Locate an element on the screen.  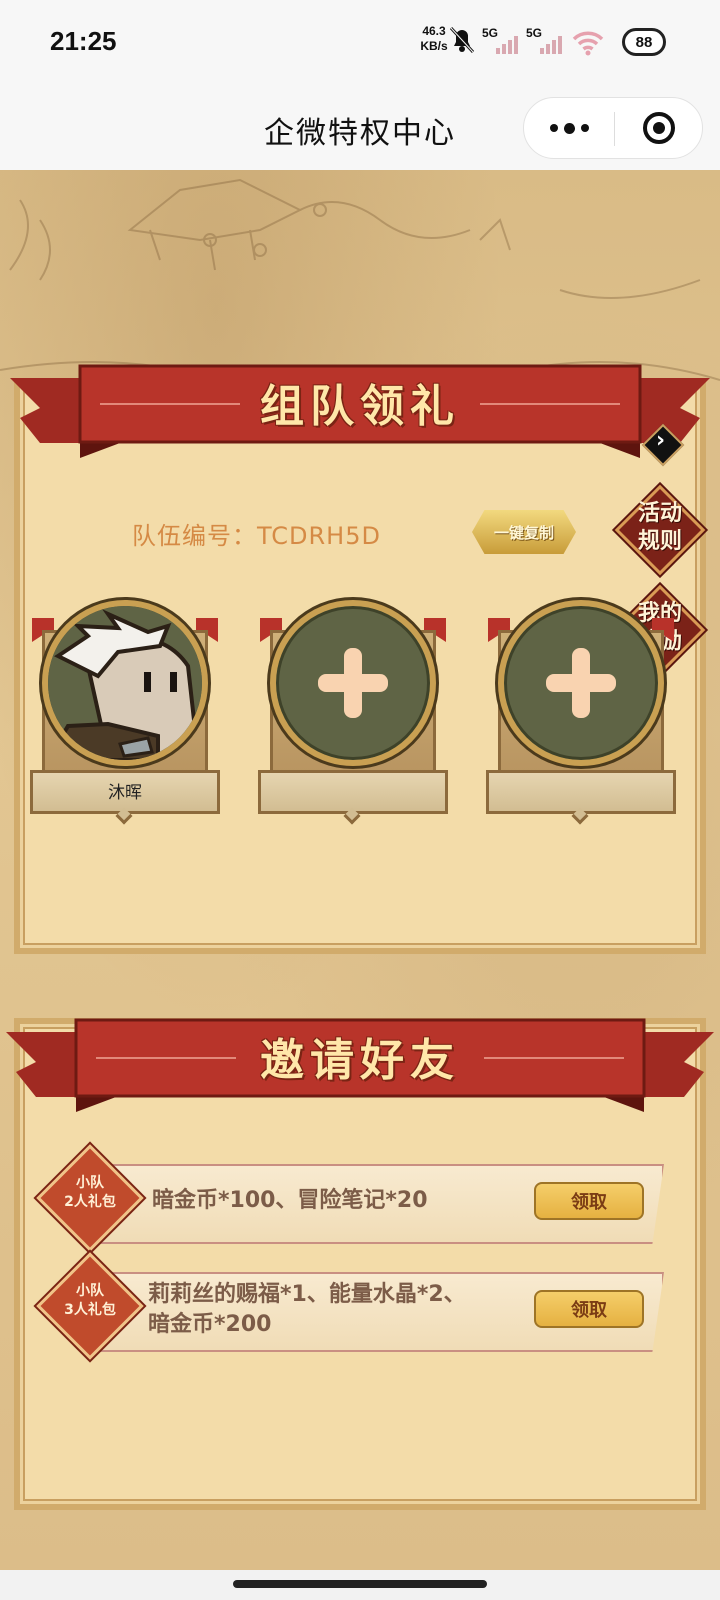
reward-description: 暗金币*100、冒险笔记*20 is located at coordinates (290, 1201).